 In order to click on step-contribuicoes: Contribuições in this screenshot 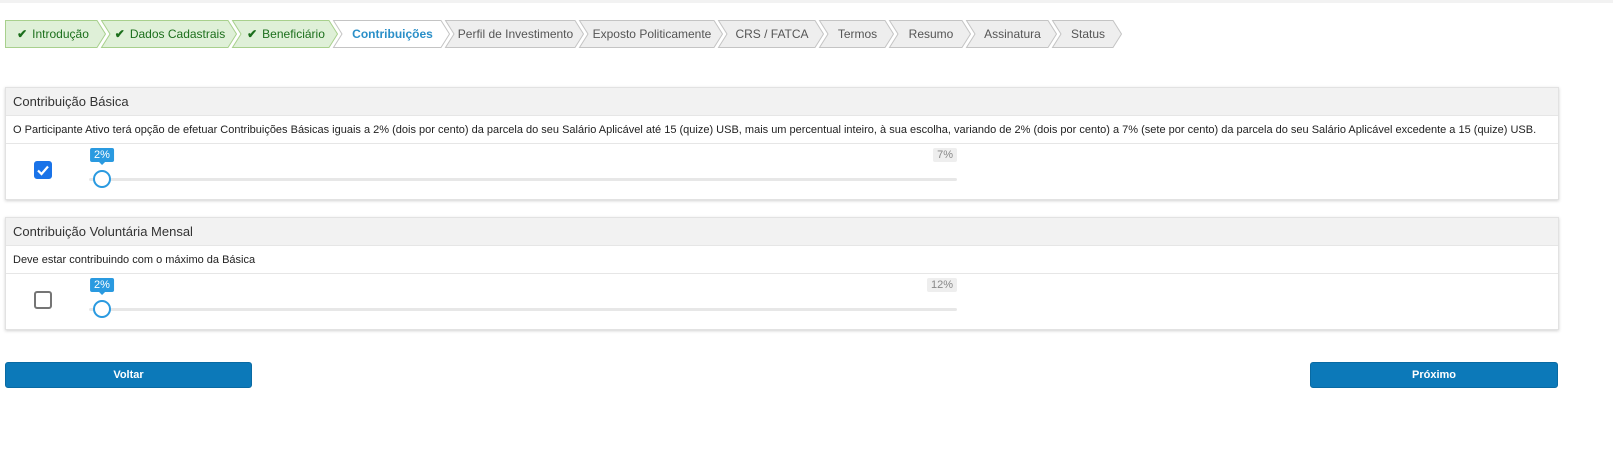, I will do `click(391, 34)`.